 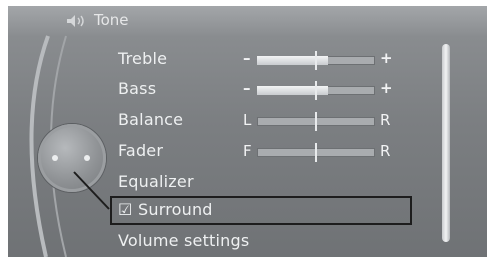 I want to click on callout-line, so click(x=91, y=190).